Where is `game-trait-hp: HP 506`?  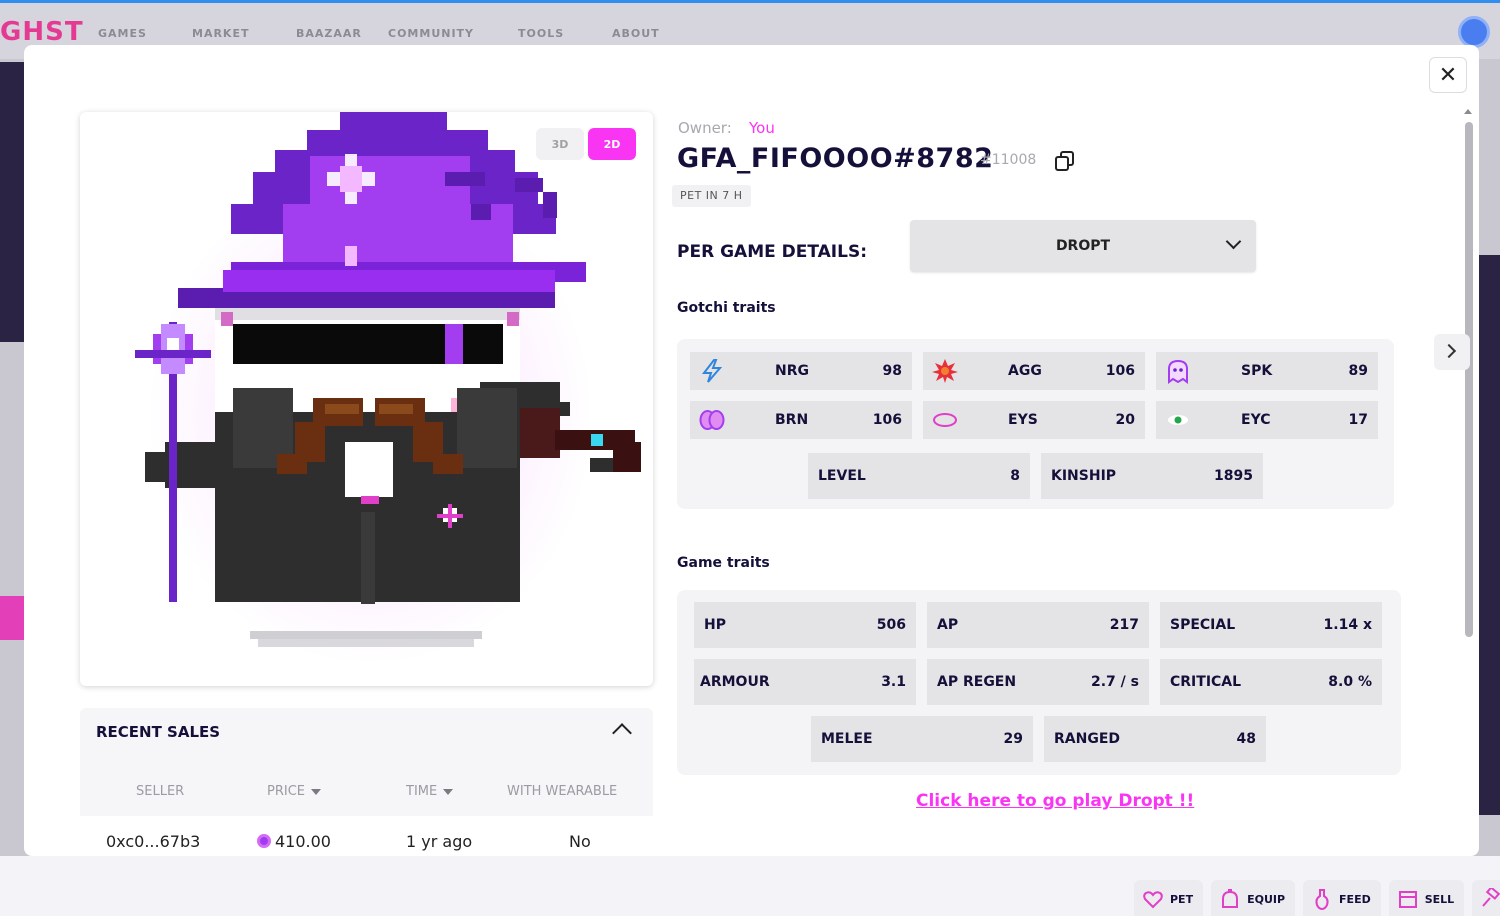 game-trait-hp: HP 506 is located at coordinates (805, 625).